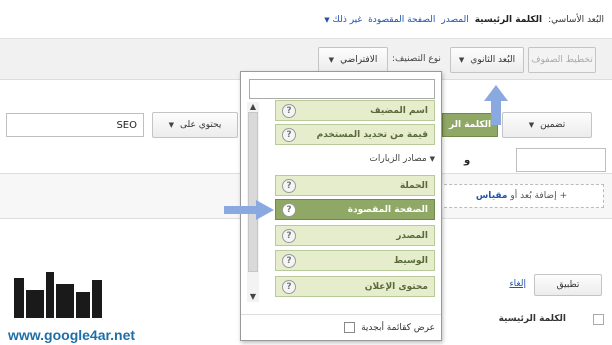 Image resolution: width=612 pixels, height=345 pixels. What do you see at coordinates (350, 327) in the screenshot?
I see `alphabetical-checkbox` at bounding box center [350, 327].